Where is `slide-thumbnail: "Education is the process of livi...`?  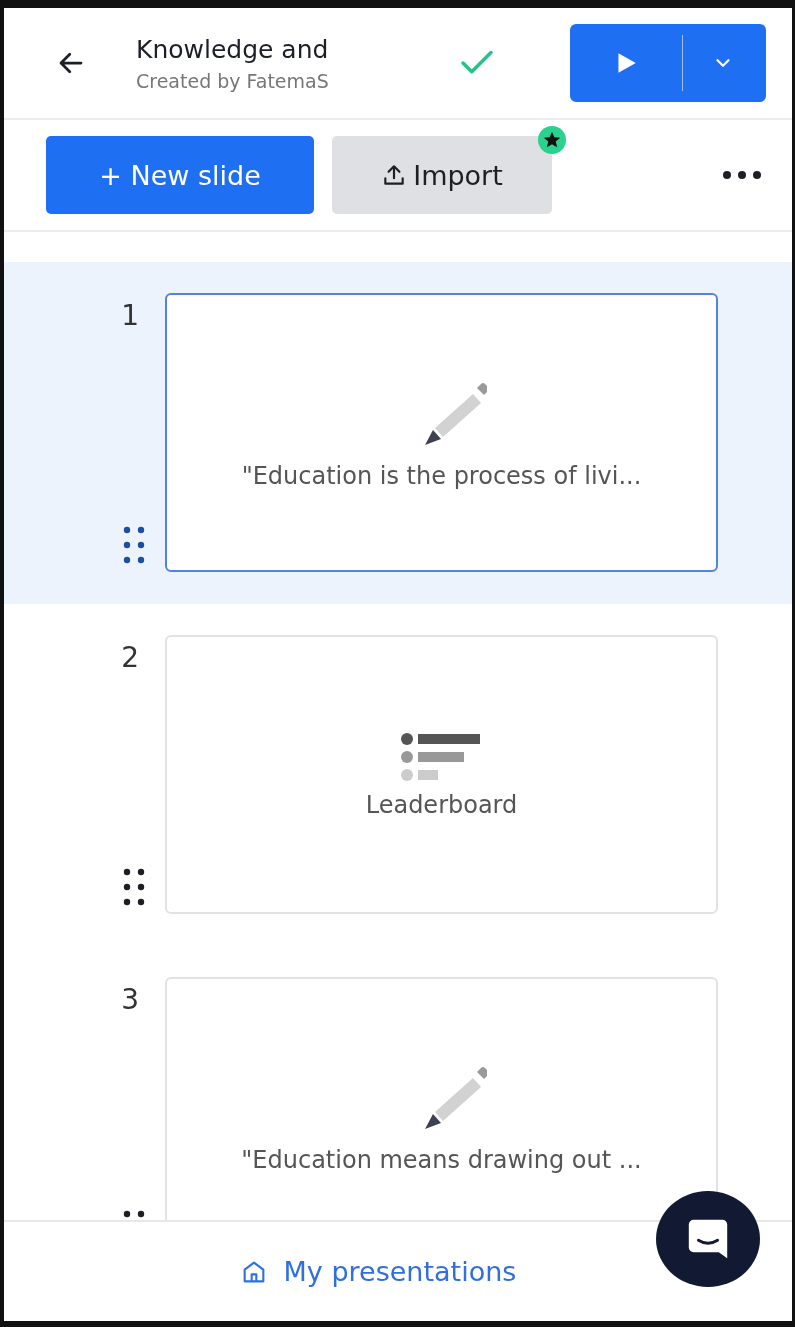 slide-thumbnail: "Education is the process of livi... is located at coordinates (441, 432).